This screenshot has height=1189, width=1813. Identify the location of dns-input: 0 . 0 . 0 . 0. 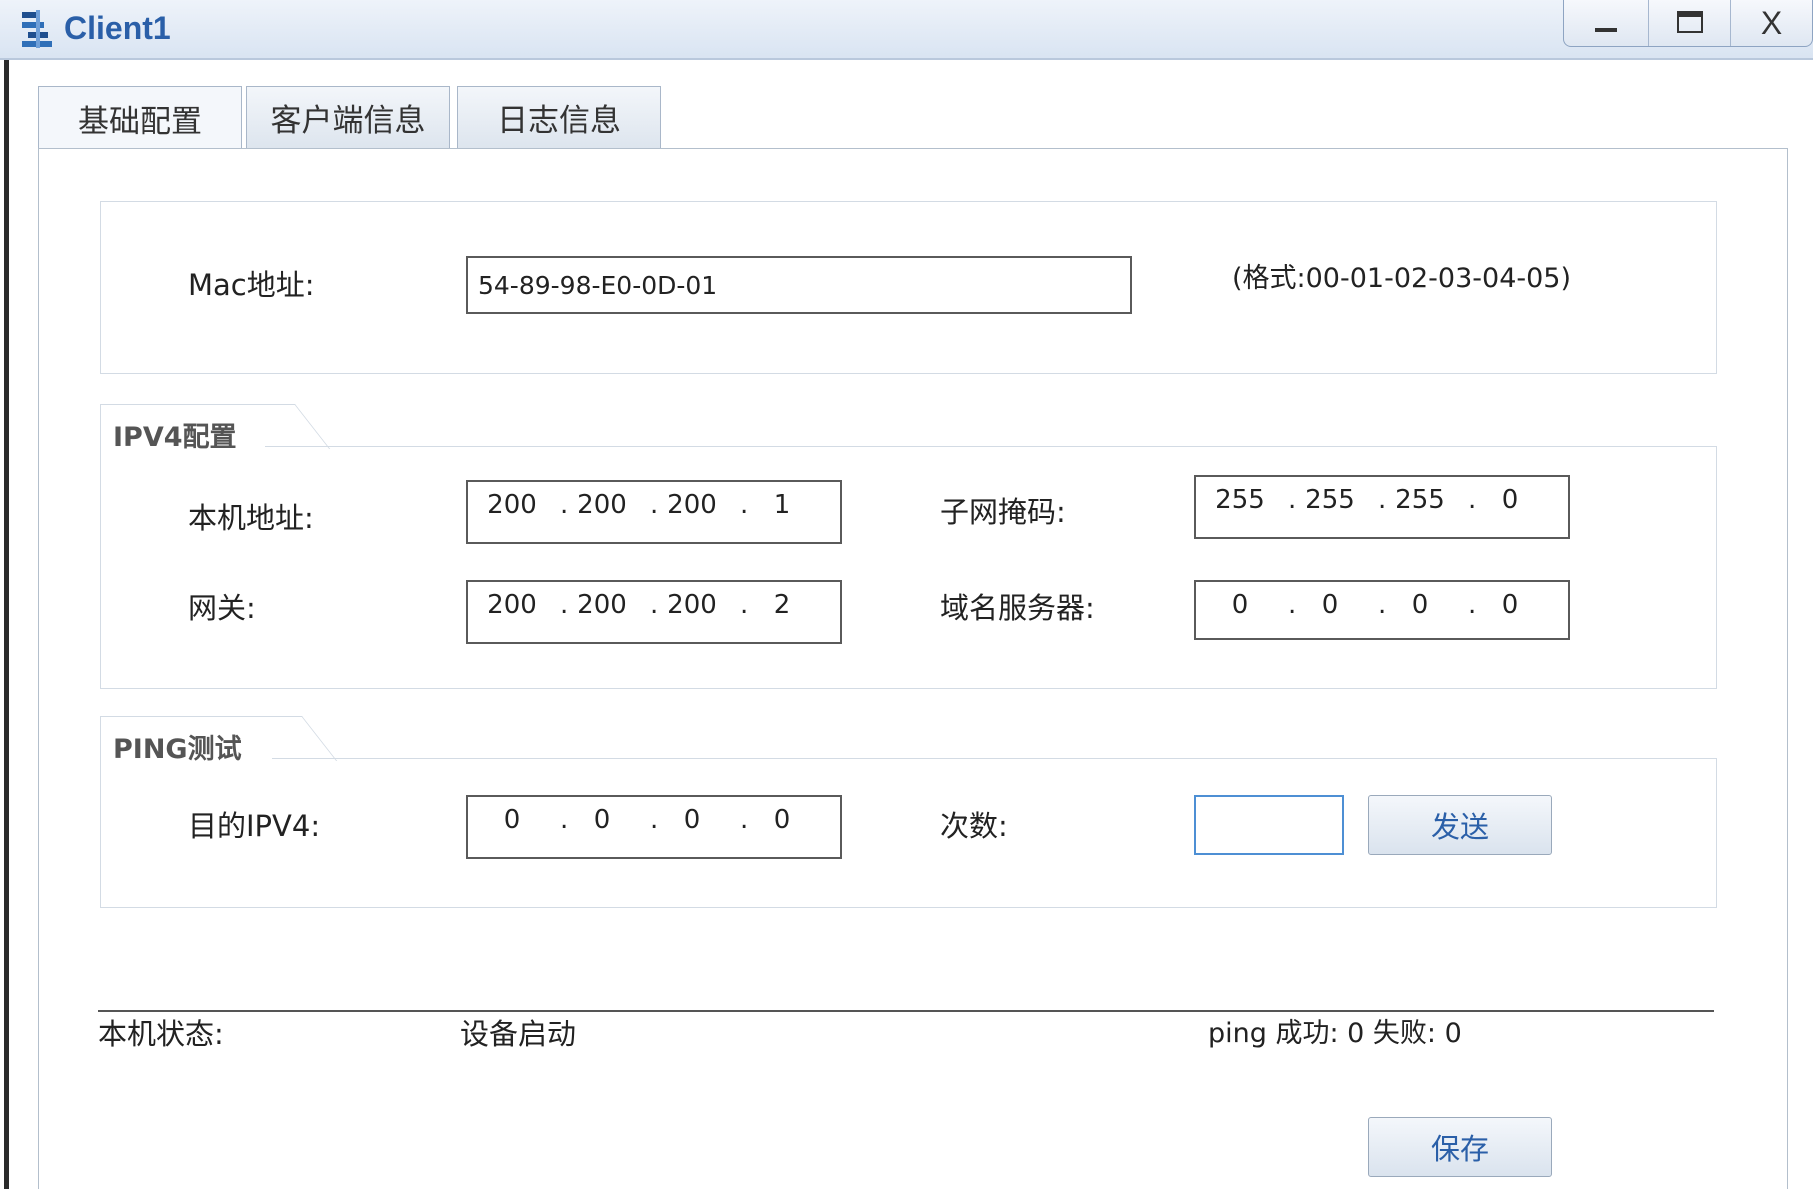
(1382, 610).